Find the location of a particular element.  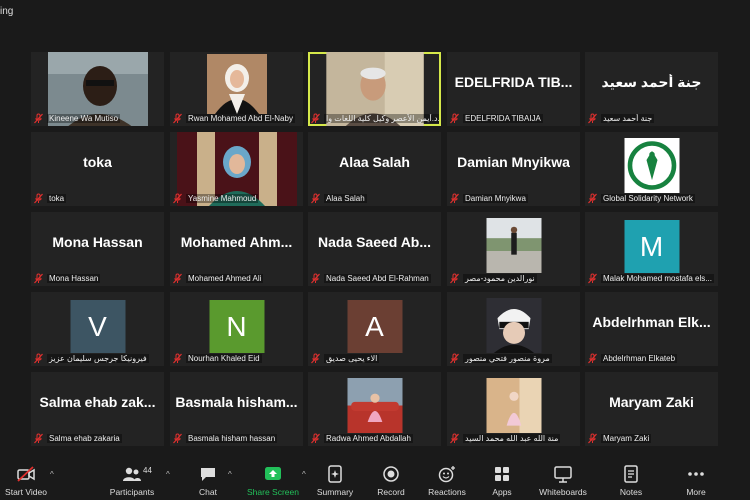

video-options-chevron-icon: ^ is located at coordinates (52, 474).